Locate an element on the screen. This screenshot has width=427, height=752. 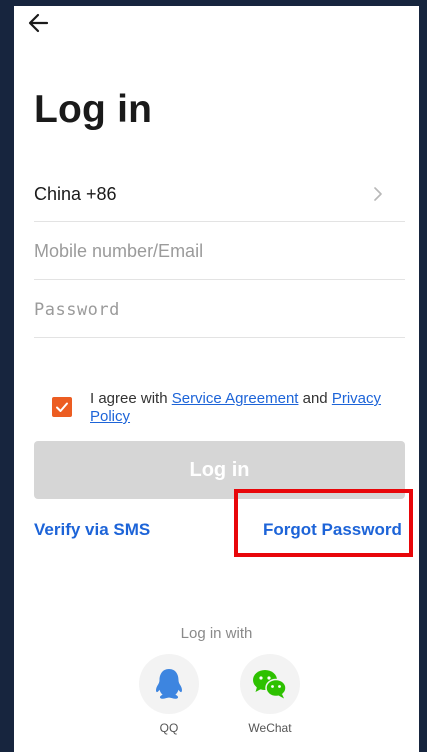
forgot-password-link: Forgot Password is located at coordinates (332, 530).